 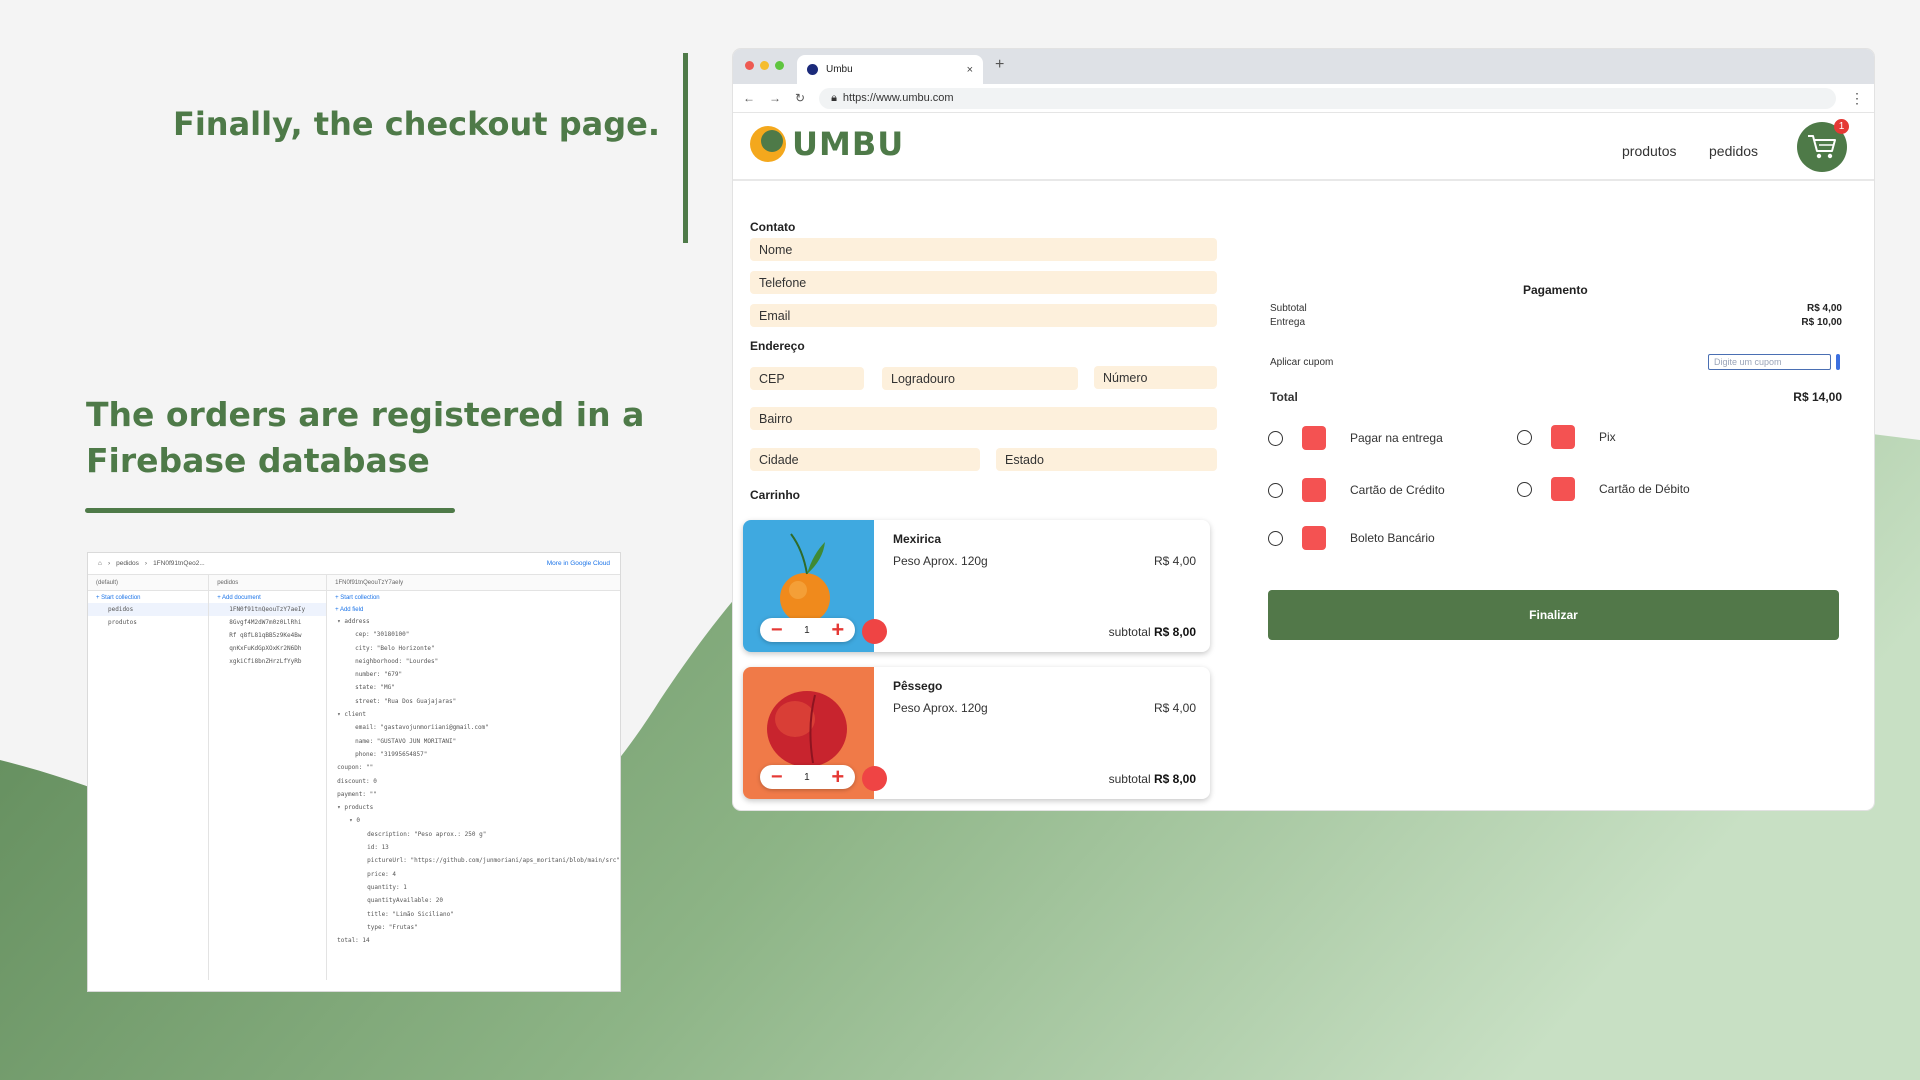 I want to click on document-field: price: 4, so click(x=382, y=874).